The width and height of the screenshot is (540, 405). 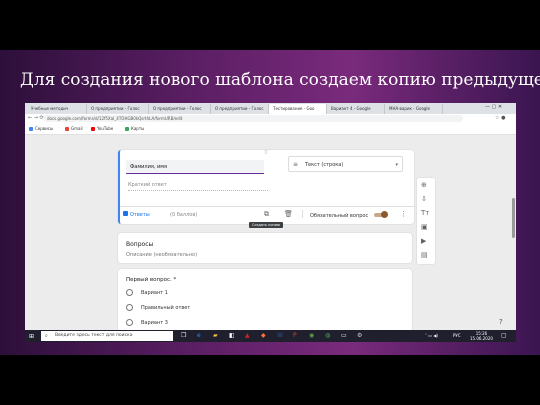 What do you see at coordinates (426, 221) in the screenshot?
I see `side-toolbar: ⊕ ⇩ Tт ▣ ▶ ▤` at bounding box center [426, 221].